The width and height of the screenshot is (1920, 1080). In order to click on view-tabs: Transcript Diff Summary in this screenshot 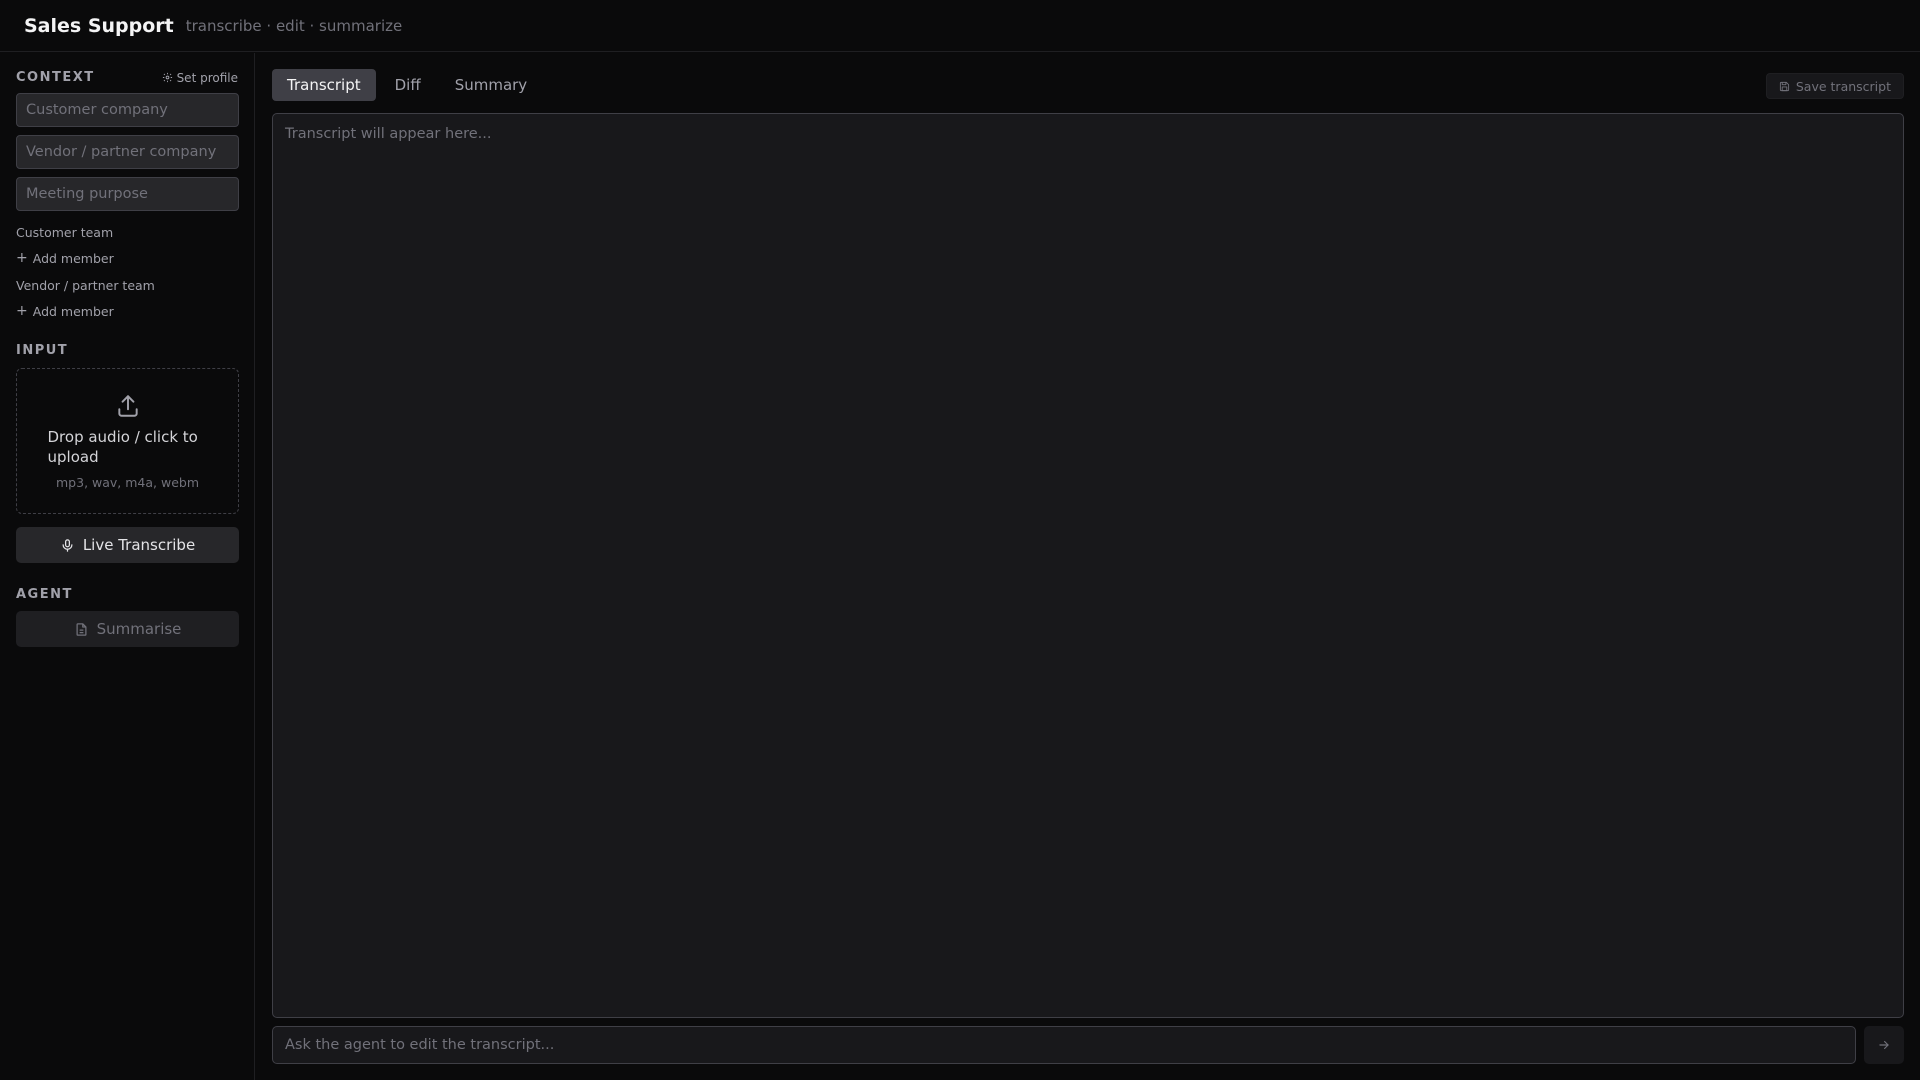, I will do `click(407, 85)`.